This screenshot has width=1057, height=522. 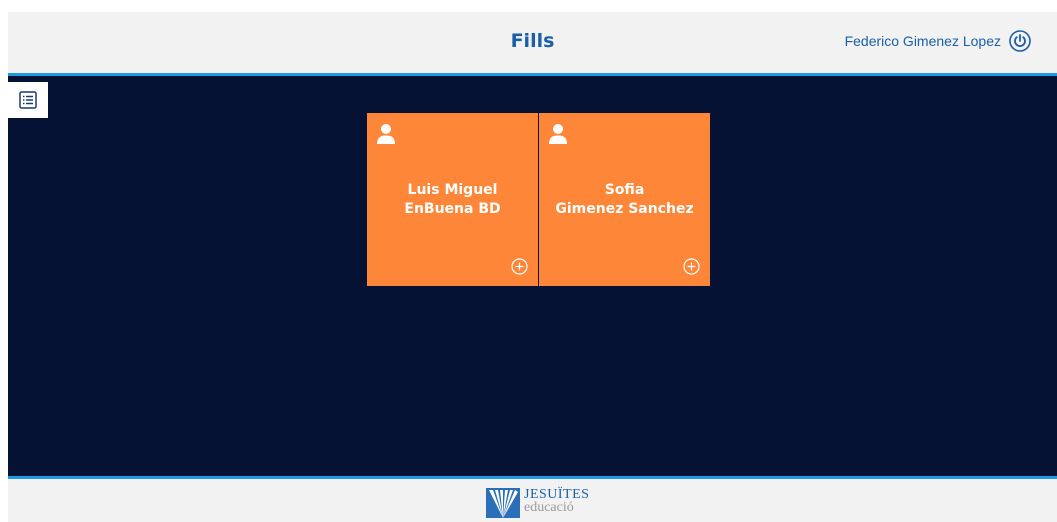 I want to click on child-card: Sofia Gimenez Sanchez, so click(x=624, y=199).